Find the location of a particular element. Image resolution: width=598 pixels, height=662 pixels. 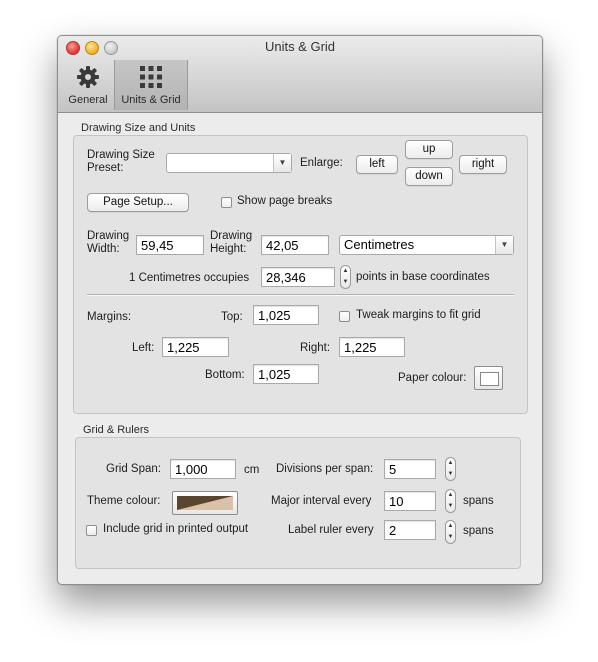

show-page-breaks-label: Show page breaks is located at coordinates (285, 201).